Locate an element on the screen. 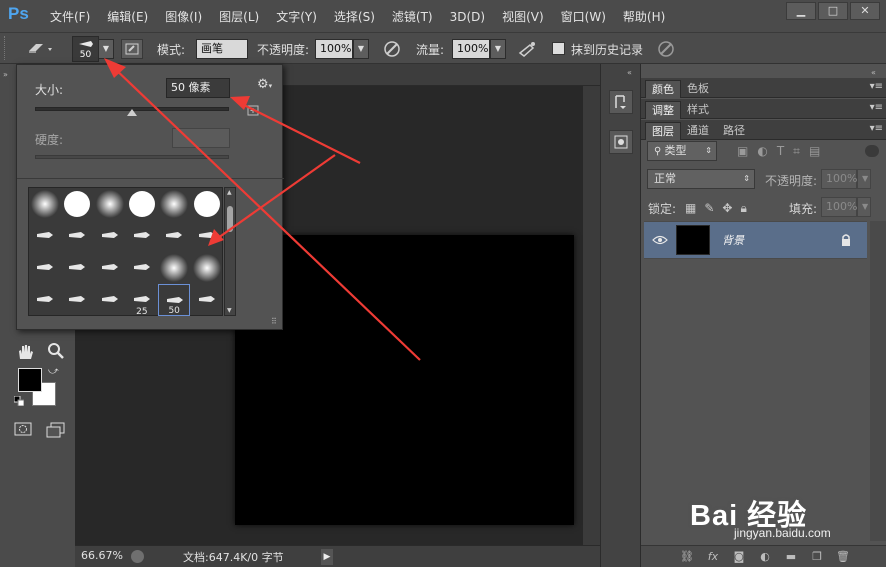  layers-scrollbar is located at coordinates (878, 381).